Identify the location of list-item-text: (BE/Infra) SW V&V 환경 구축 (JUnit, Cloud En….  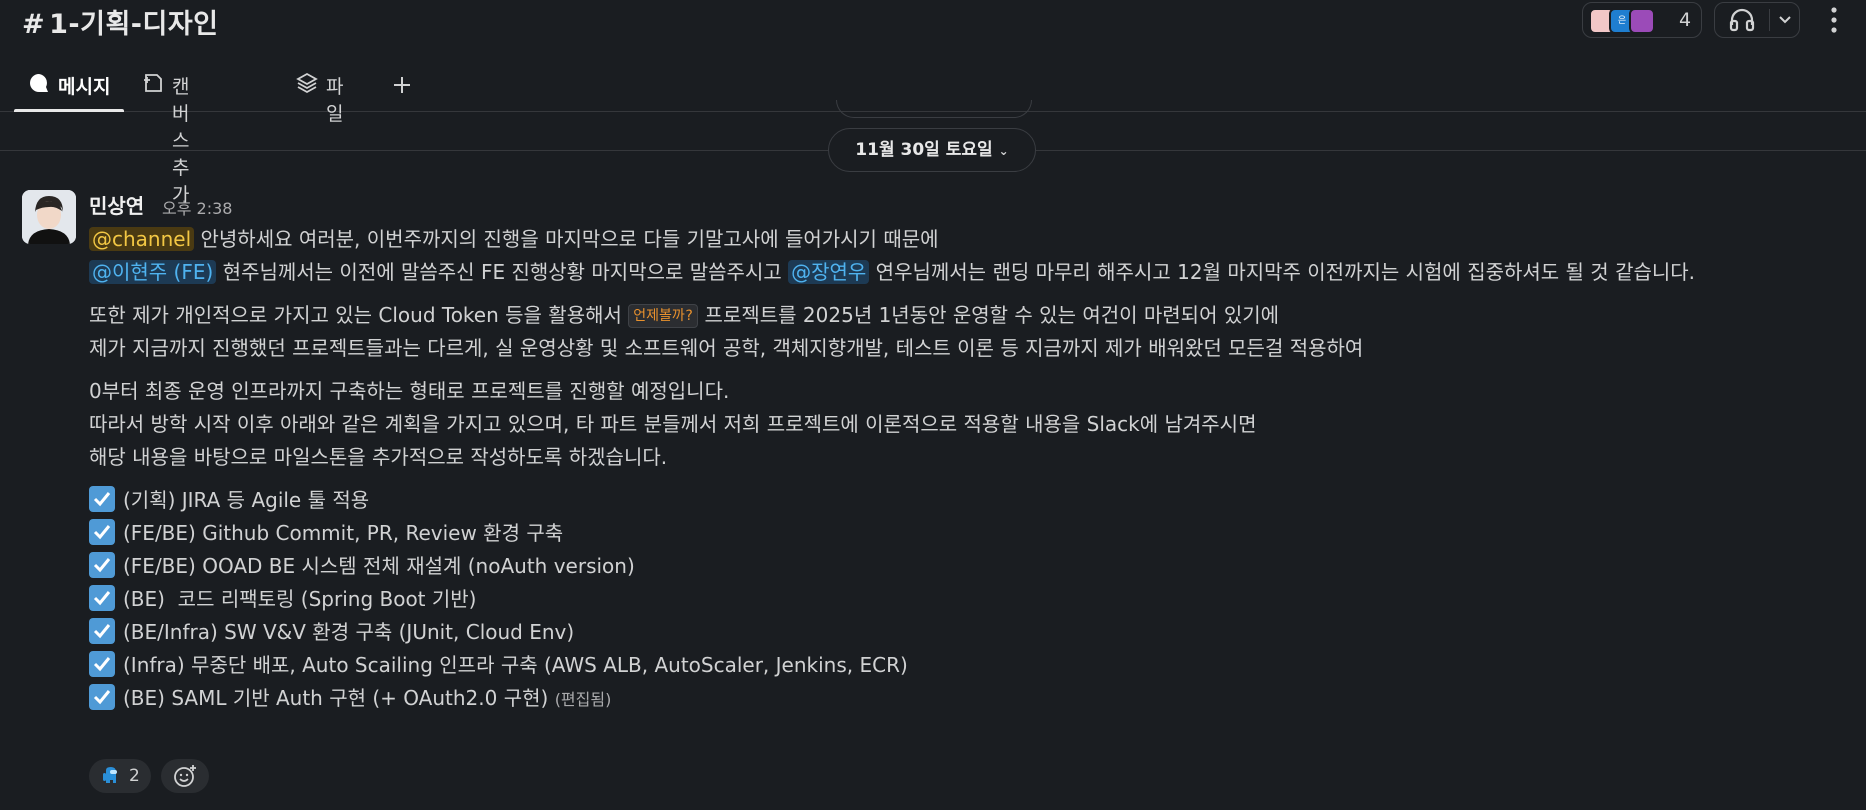
(349, 632).